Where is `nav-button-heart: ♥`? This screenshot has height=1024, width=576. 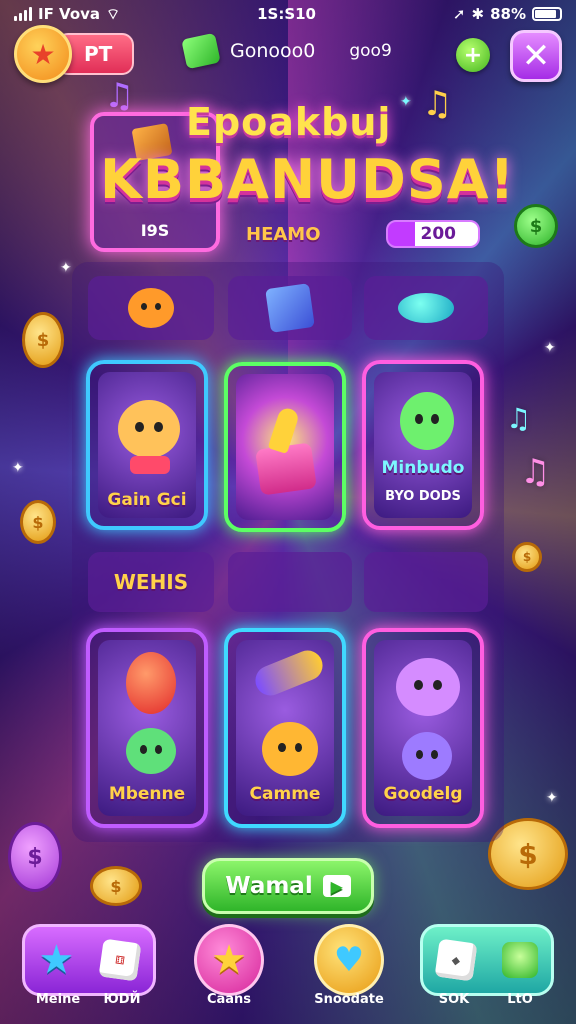 nav-button-heart: ♥ is located at coordinates (349, 960).